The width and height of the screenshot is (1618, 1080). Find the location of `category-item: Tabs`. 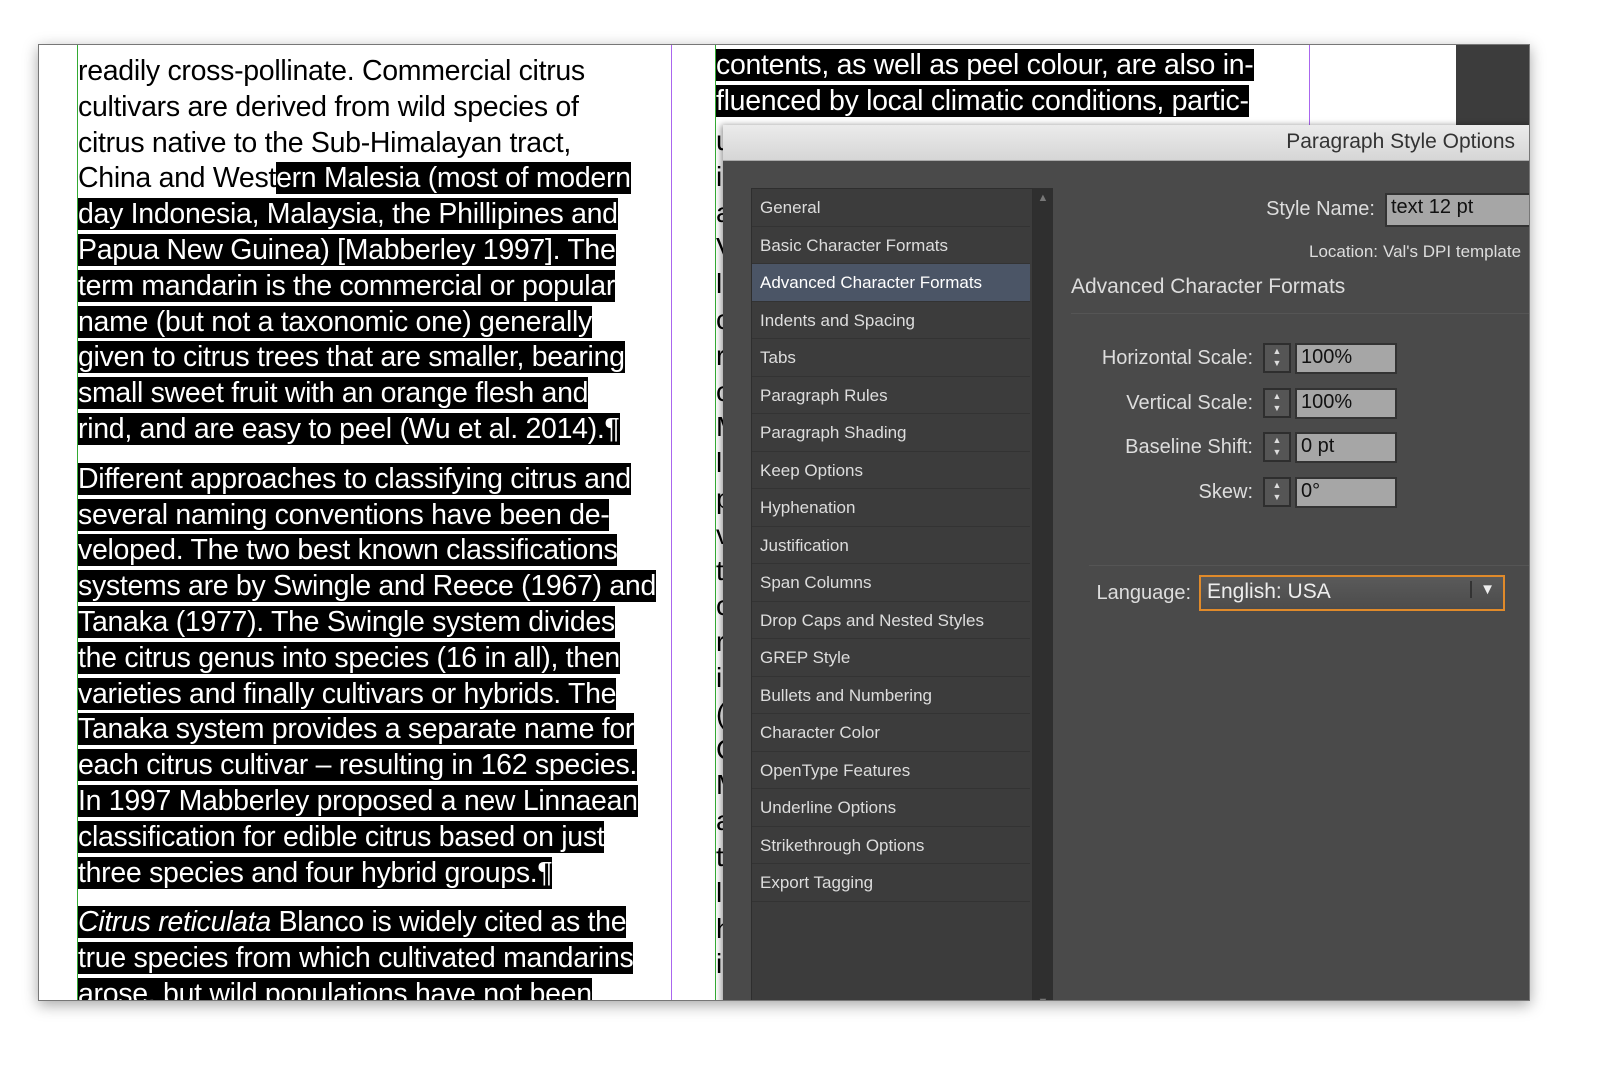

category-item: Tabs is located at coordinates (891, 358).